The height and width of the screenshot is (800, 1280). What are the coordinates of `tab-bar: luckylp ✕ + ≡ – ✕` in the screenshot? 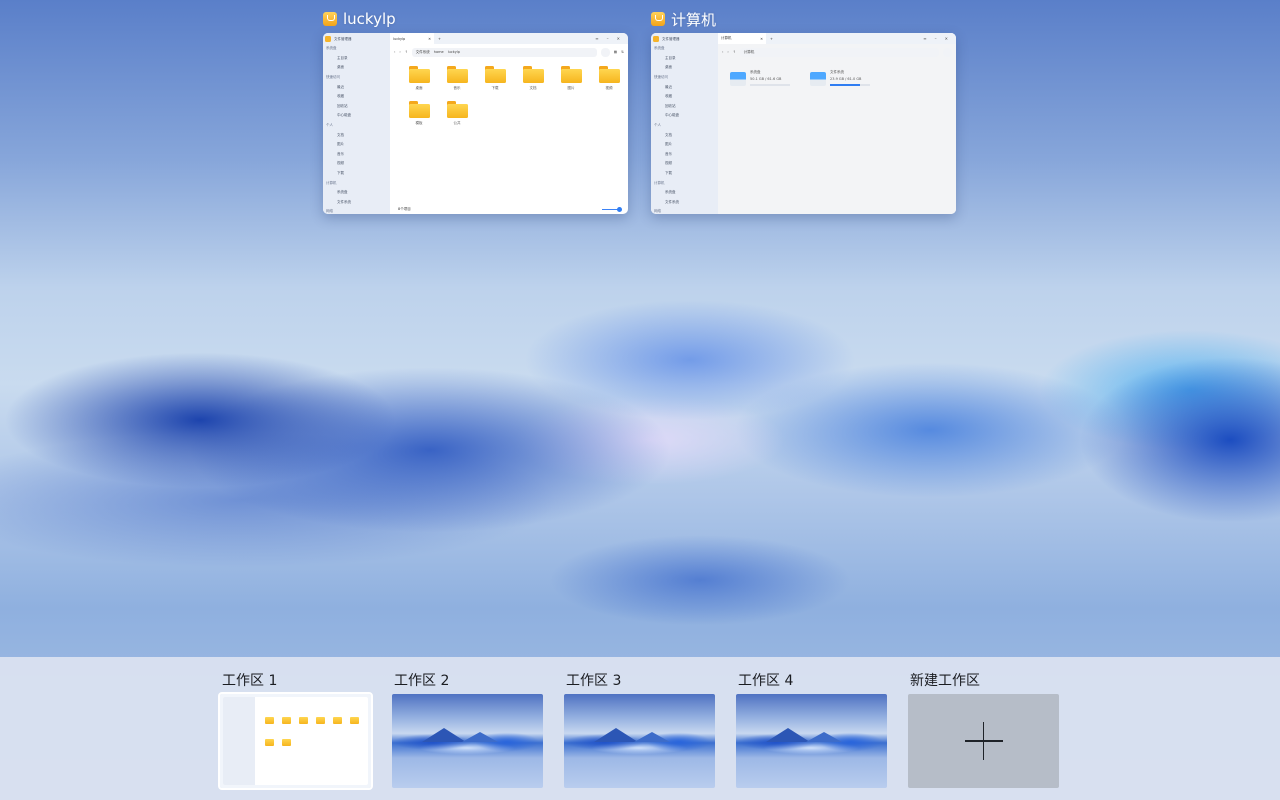 It's located at (509, 38).